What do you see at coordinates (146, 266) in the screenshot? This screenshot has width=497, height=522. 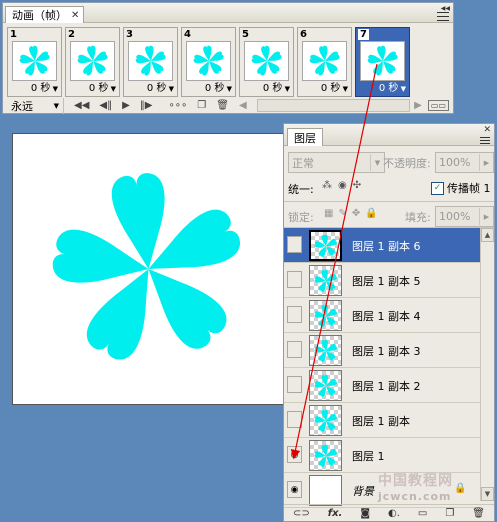 I see `flower-image` at bounding box center [146, 266].